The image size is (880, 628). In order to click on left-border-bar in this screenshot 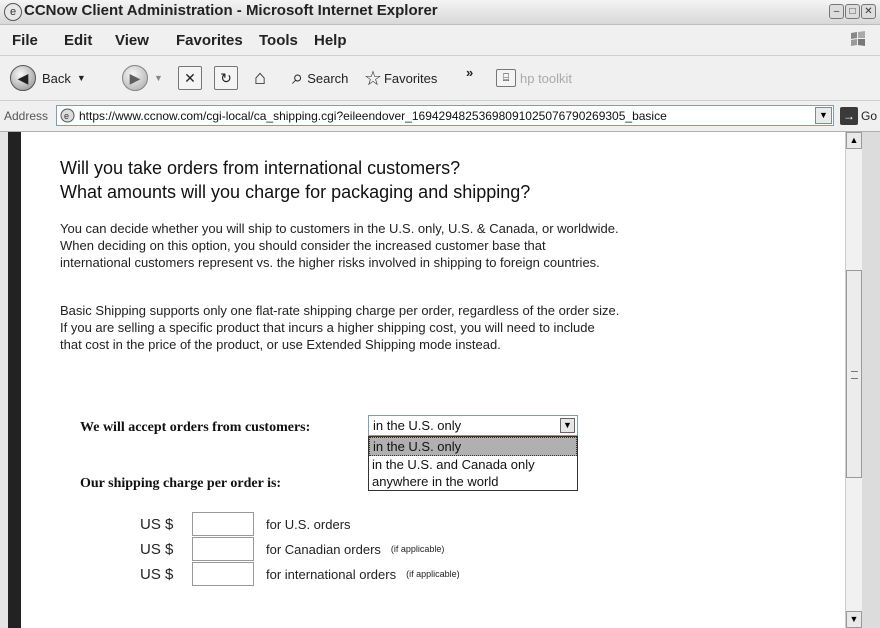, I will do `click(14, 380)`.